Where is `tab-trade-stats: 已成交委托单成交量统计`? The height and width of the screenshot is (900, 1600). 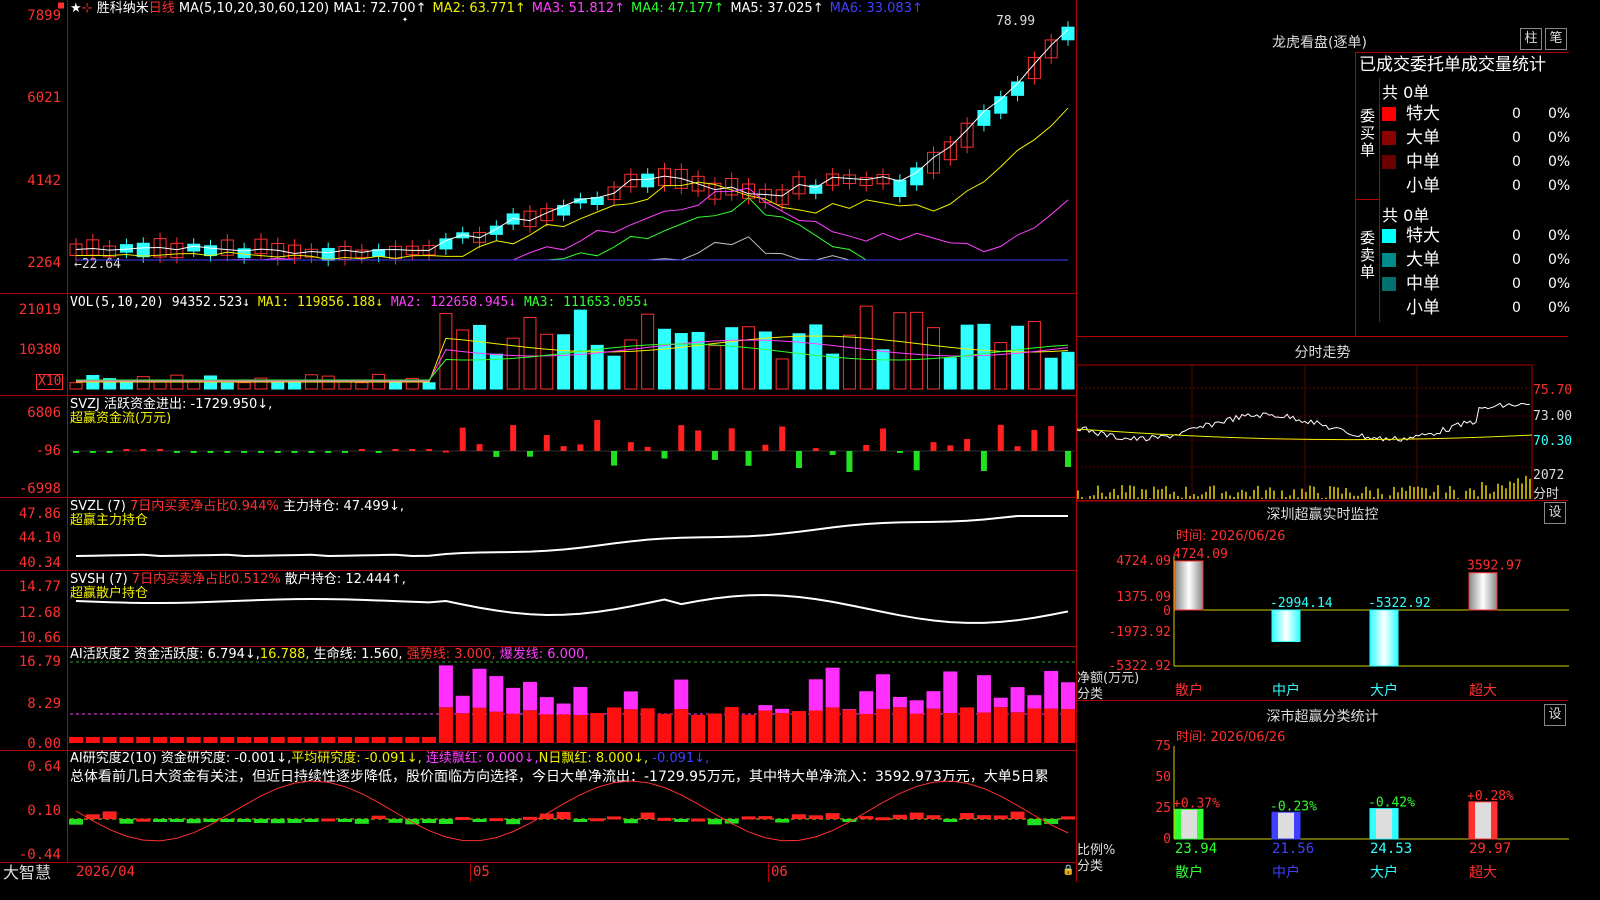
tab-trade-stats: 已成交委托单成交量统计 is located at coordinates (1462, 65).